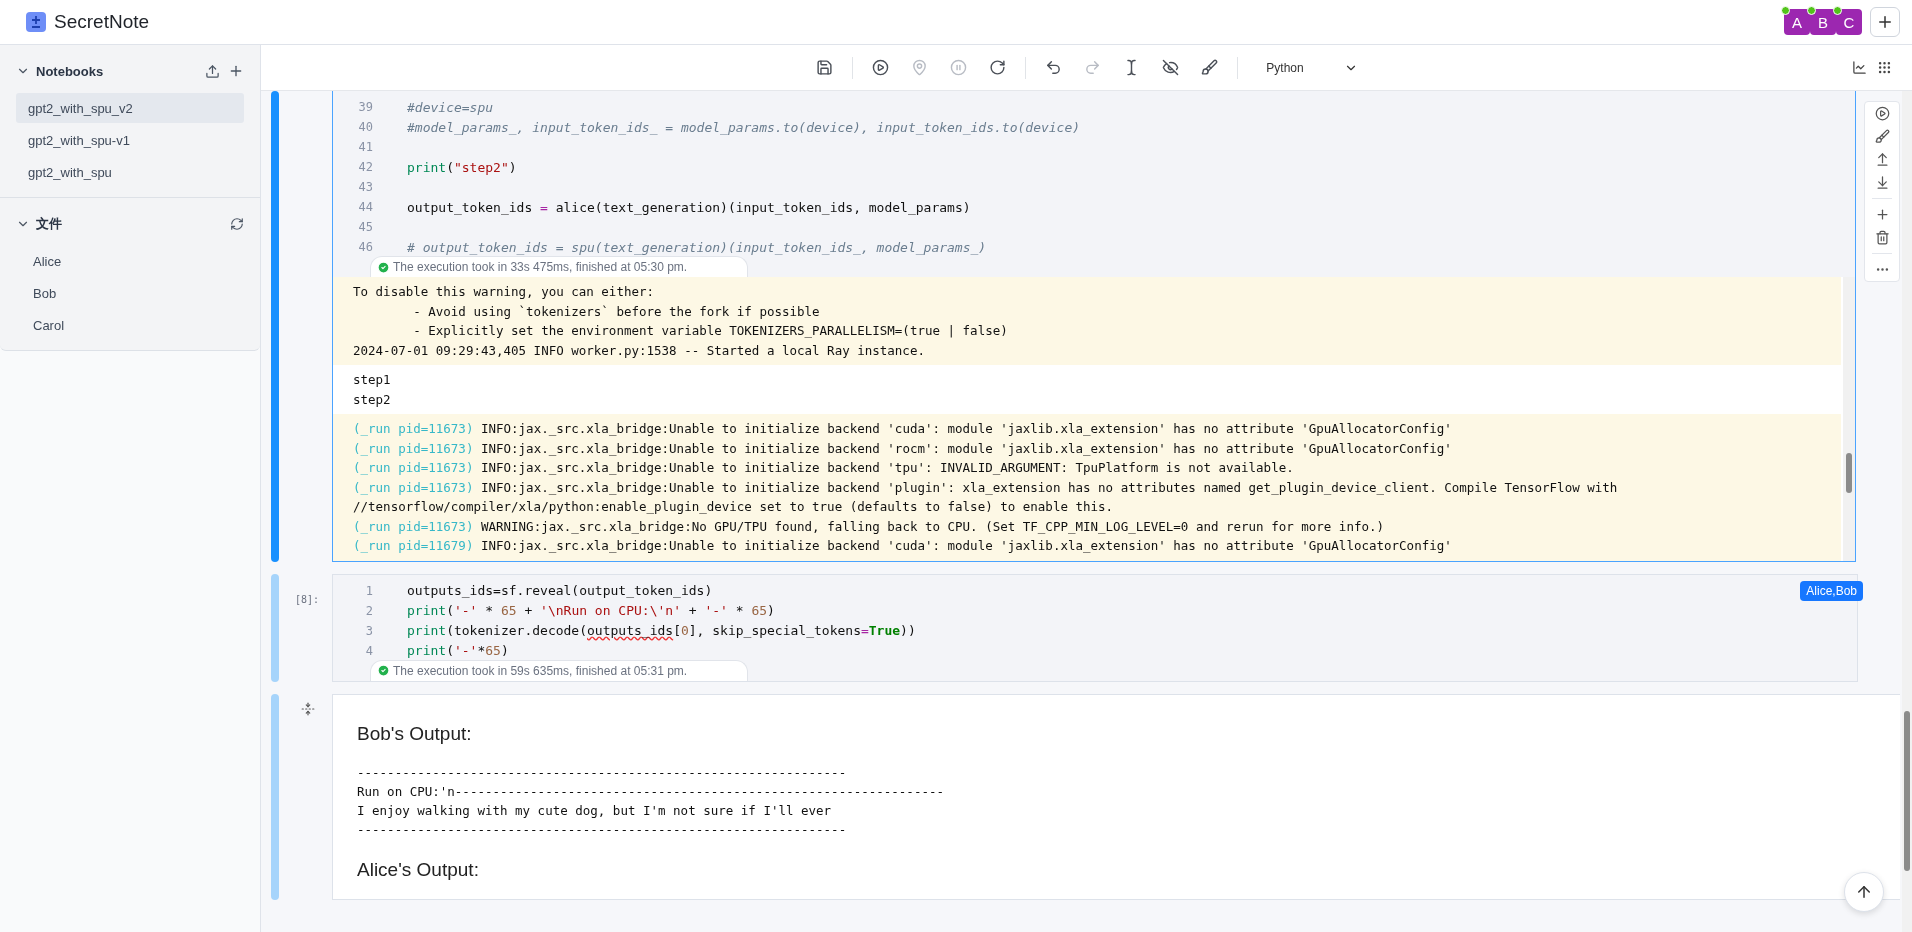 The image size is (1912, 932). Describe the element at coordinates (651, 791) in the screenshot. I see `output-line: Run on CPU:'n-----------------------------------------------------------------` at that location.